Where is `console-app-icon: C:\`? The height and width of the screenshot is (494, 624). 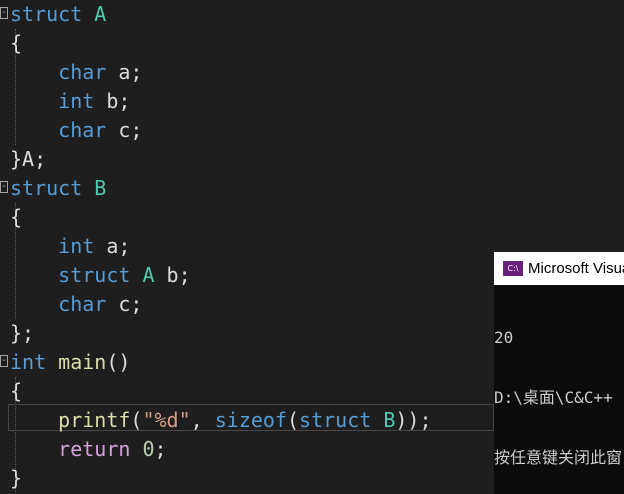 console-app-icon: C:\ is located at coordinates (513, 268).